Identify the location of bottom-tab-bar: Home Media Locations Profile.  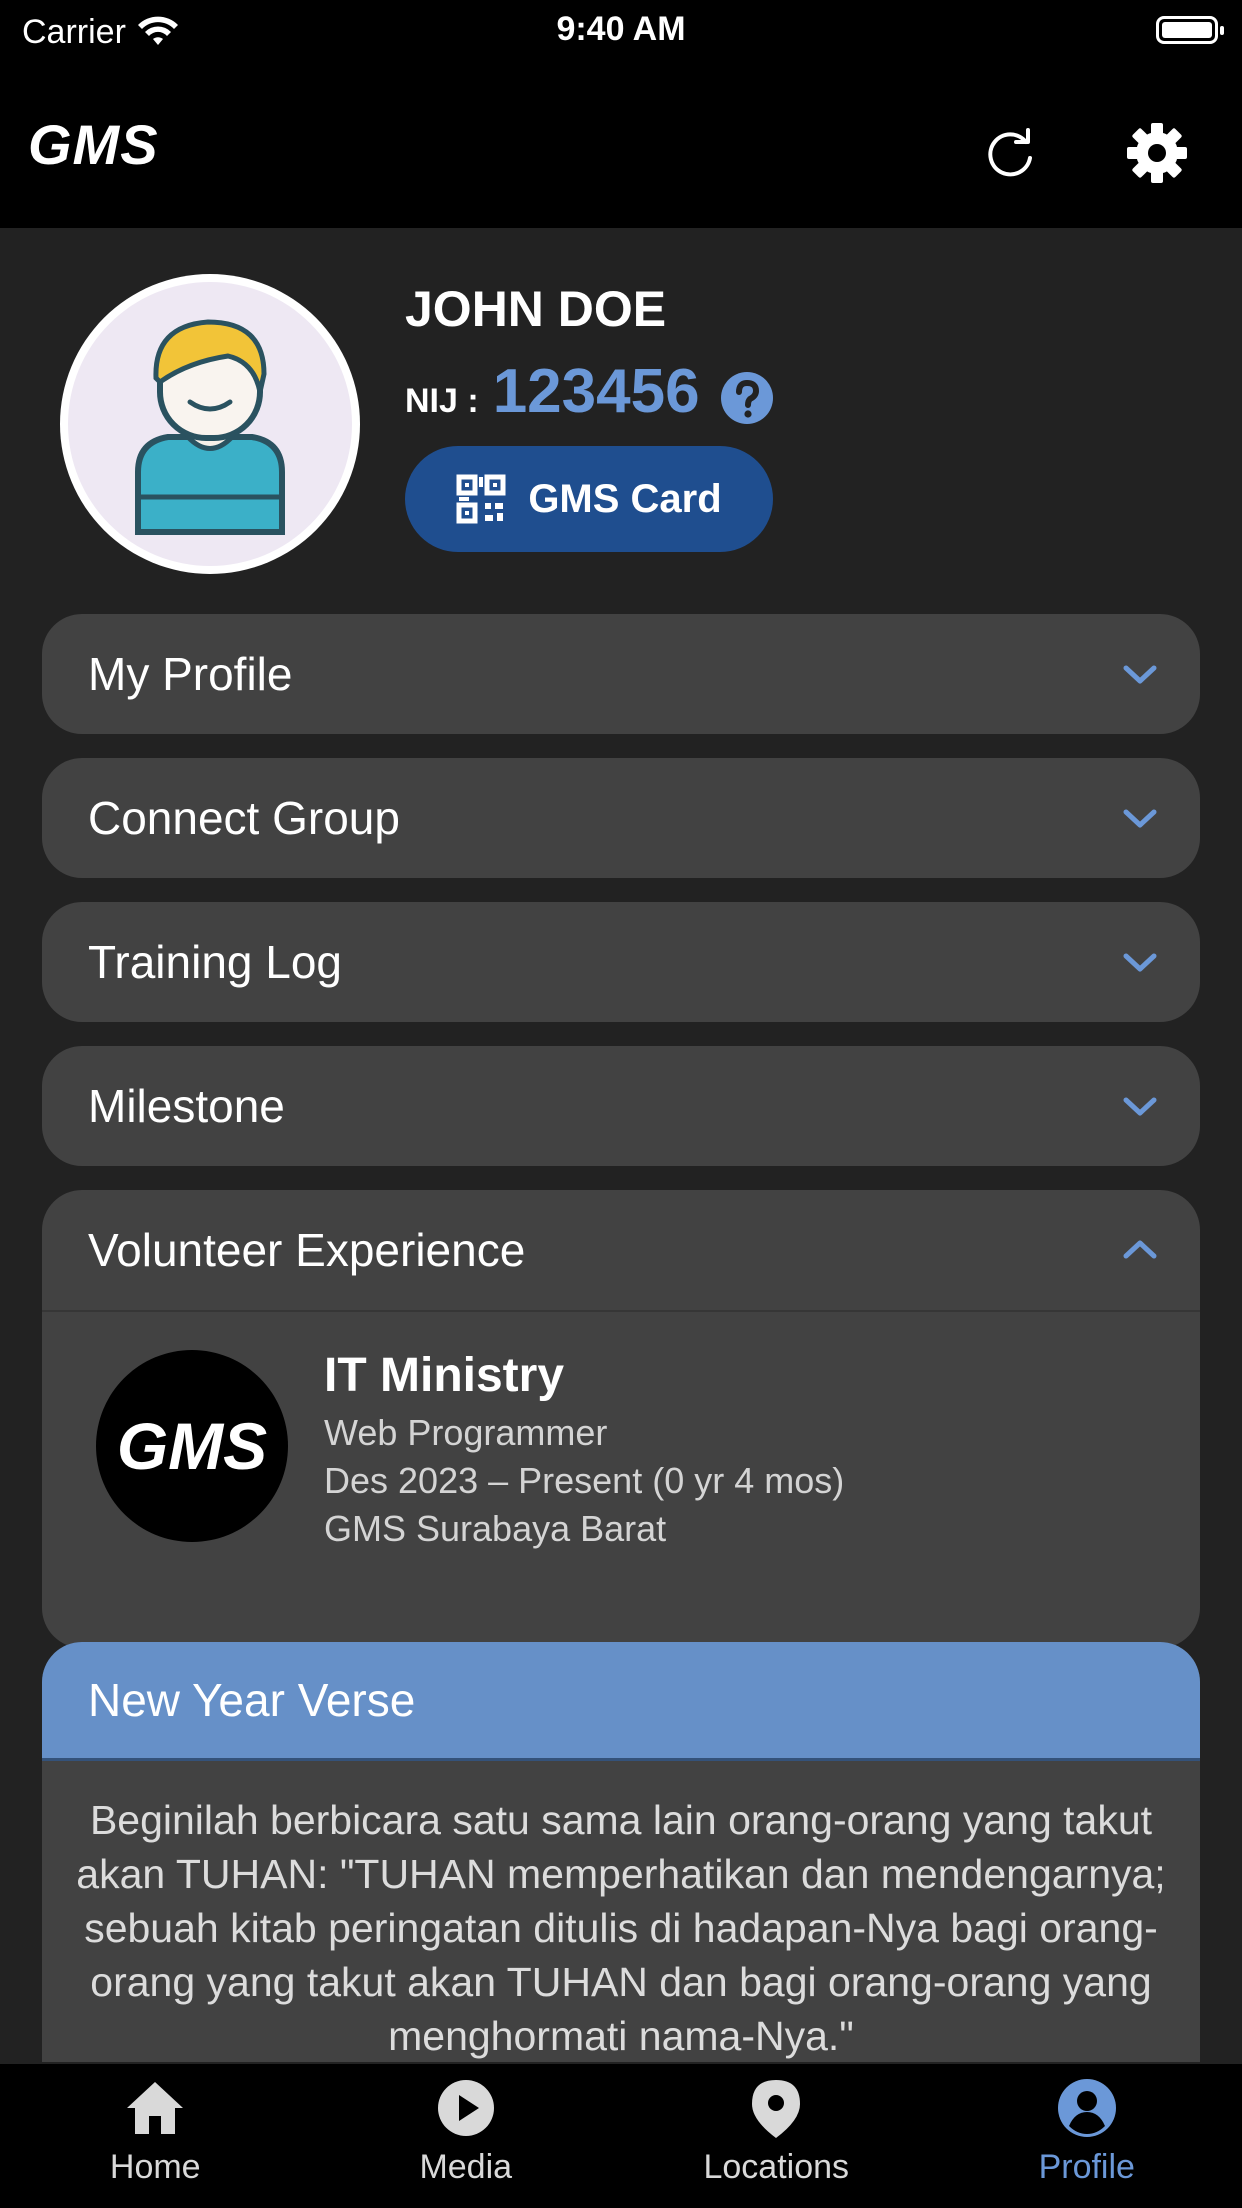
(621, 2136).